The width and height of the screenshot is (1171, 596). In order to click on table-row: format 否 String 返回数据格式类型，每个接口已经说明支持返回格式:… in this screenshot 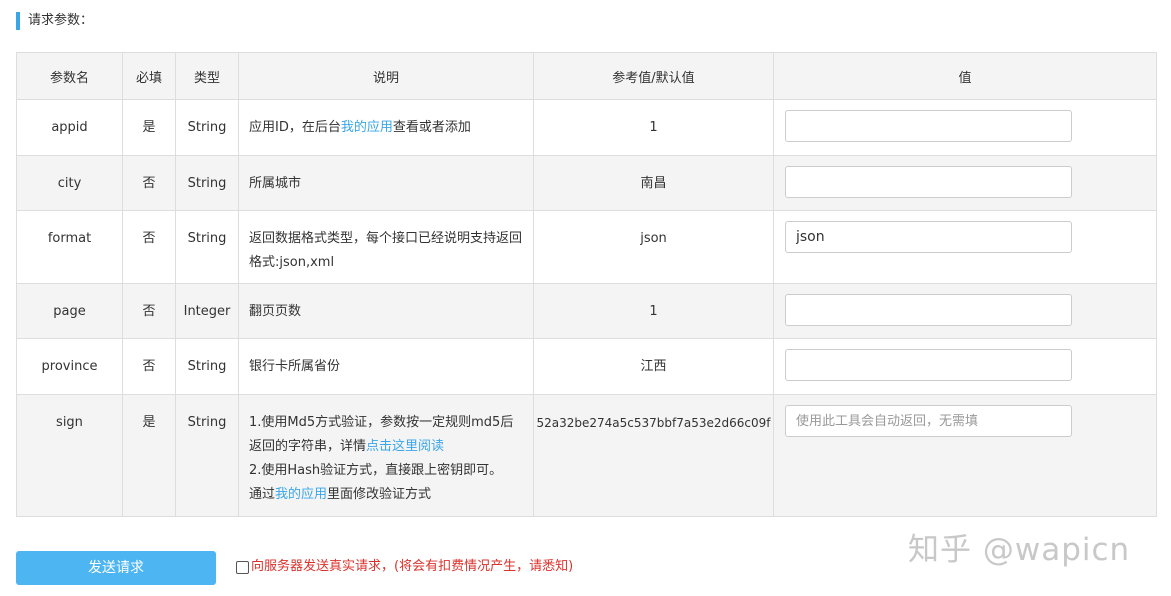, I will do `click(586, 247)`.